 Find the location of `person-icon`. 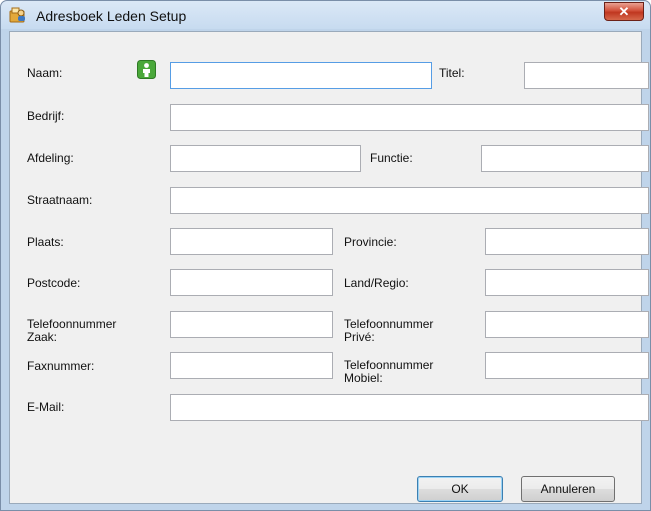

person-icon is located at coordinates (146, 69).